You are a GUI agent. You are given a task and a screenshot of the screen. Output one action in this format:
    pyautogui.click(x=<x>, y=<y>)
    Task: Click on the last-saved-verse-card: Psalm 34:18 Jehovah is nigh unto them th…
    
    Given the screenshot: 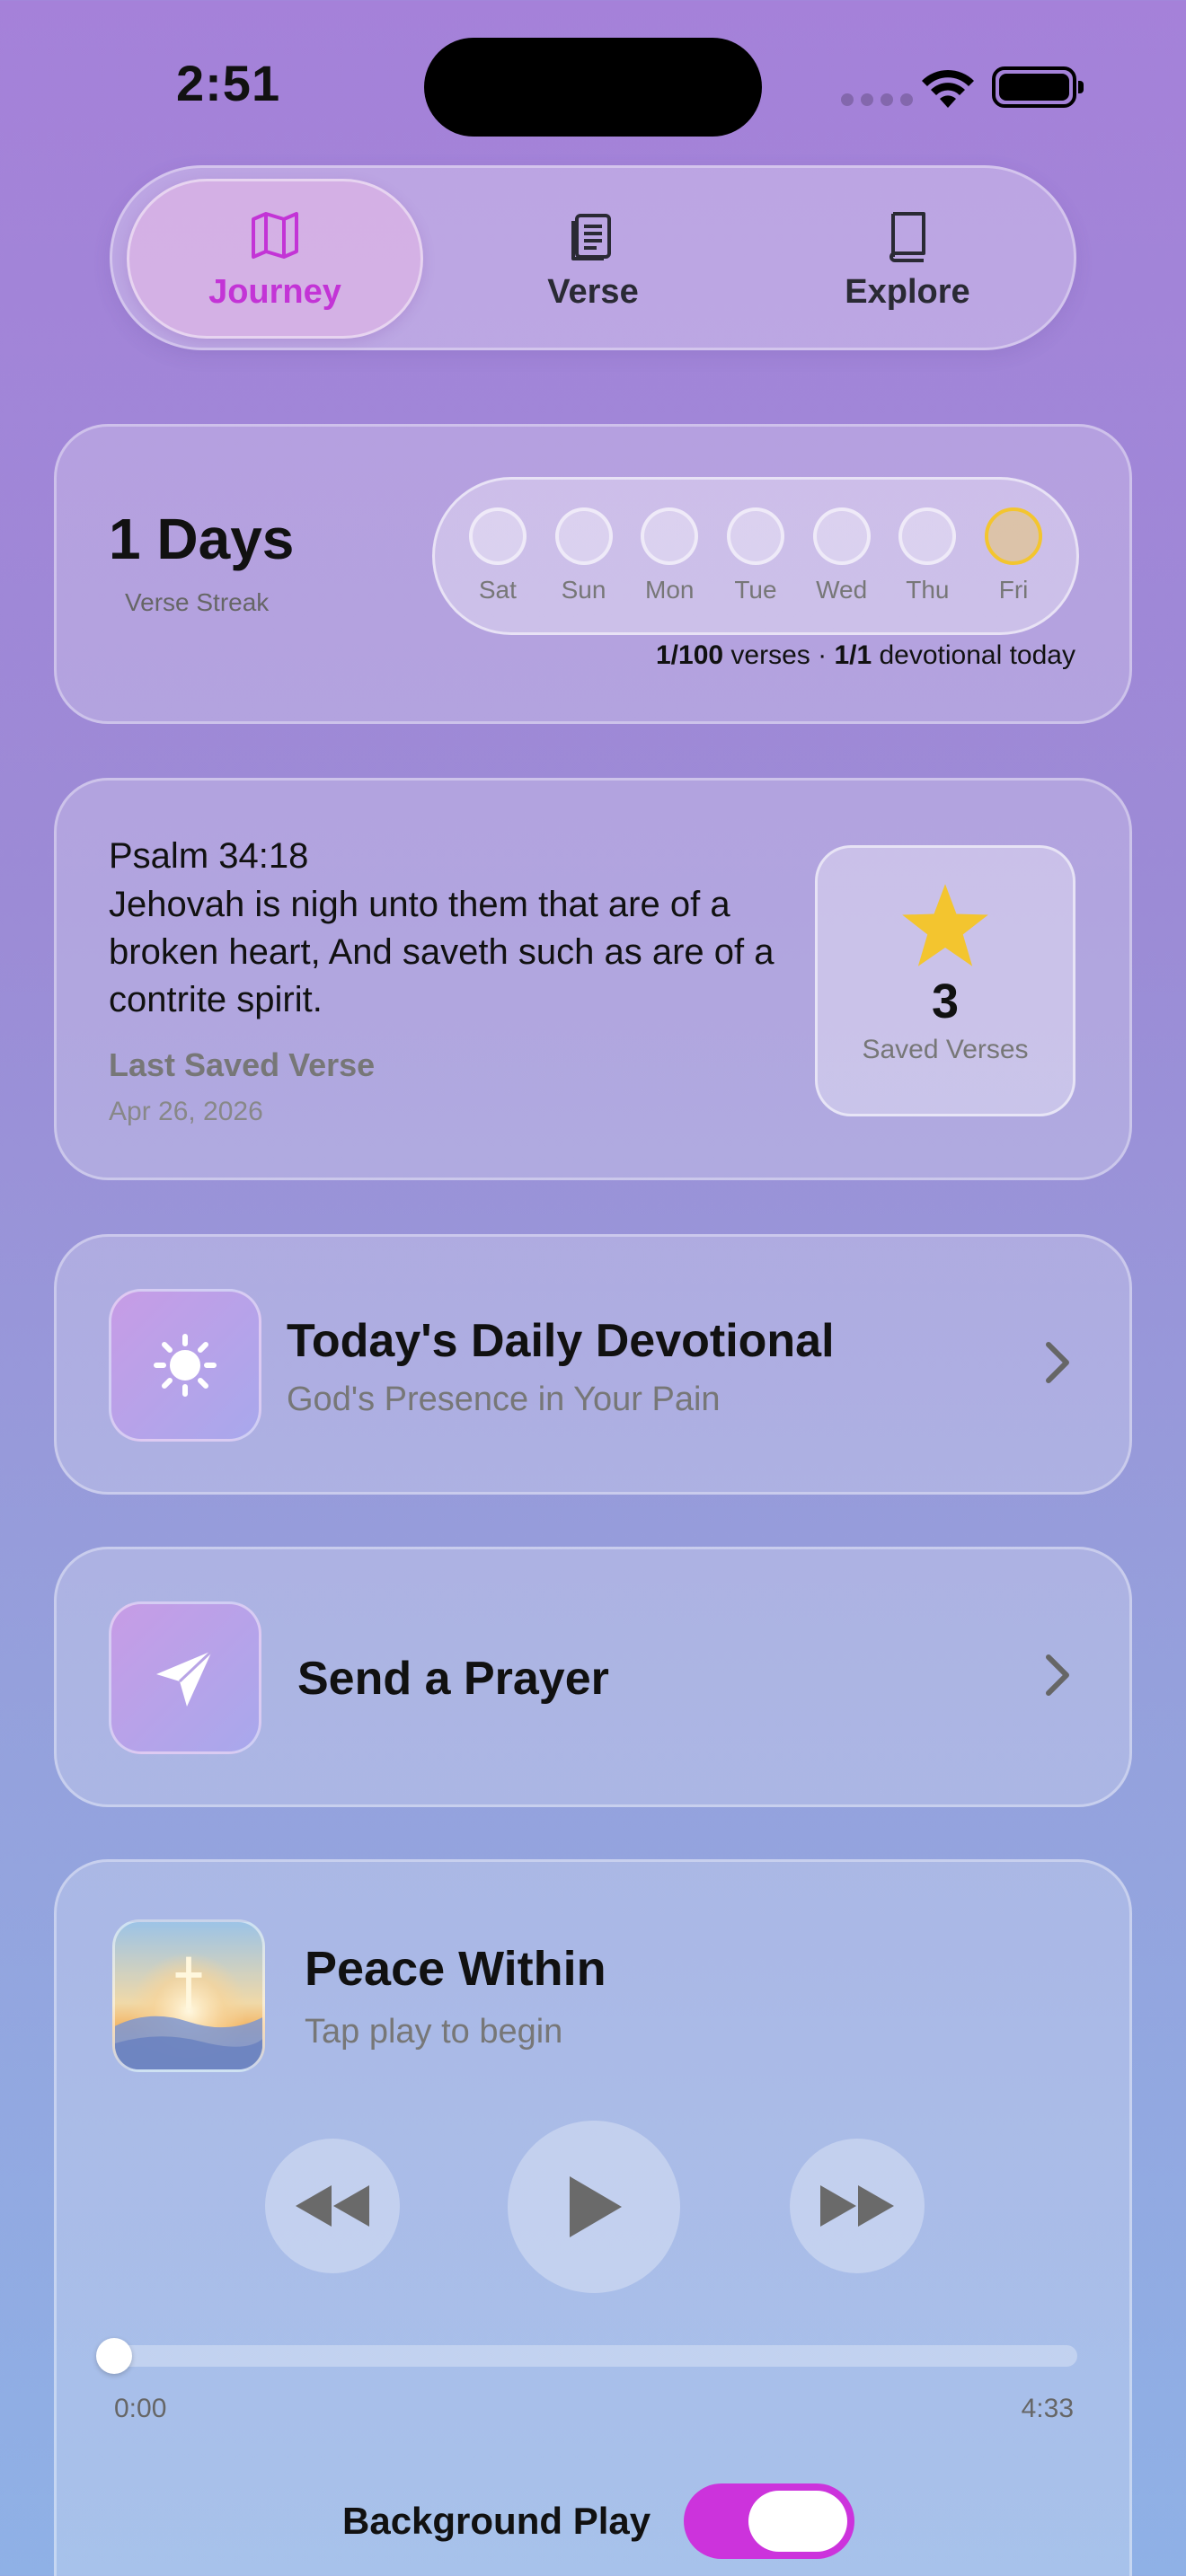 What is the action you would take?
    pyautogui.click(x=593, y=979)
    